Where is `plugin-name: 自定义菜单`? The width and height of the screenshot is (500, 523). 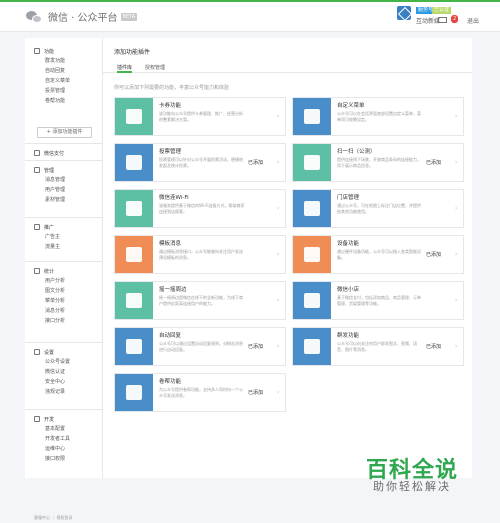 plugin-name: 自定义菜单 is located at coordinates (351, 106).